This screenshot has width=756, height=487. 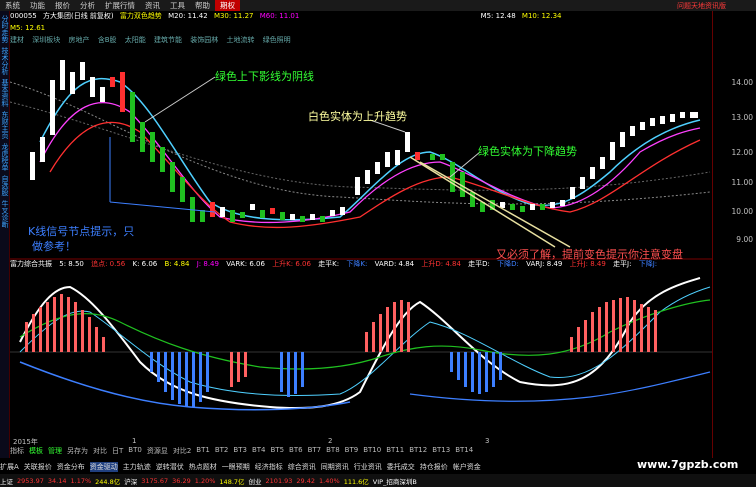 I want to click on menu-item-news: 资讯, so click(x=152, y=5).